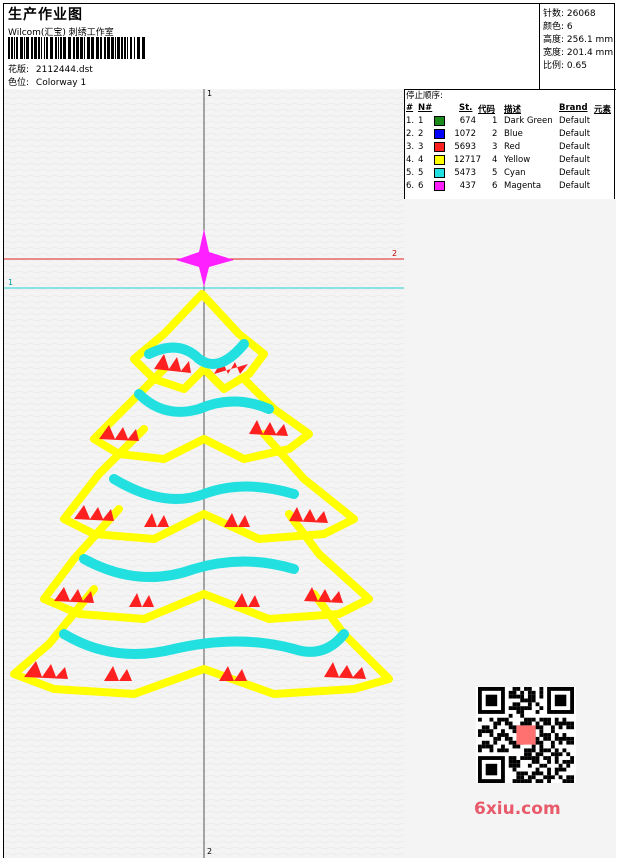 The image size is (620, 861). I want to click on row-desc: Red, so click(512, 147).